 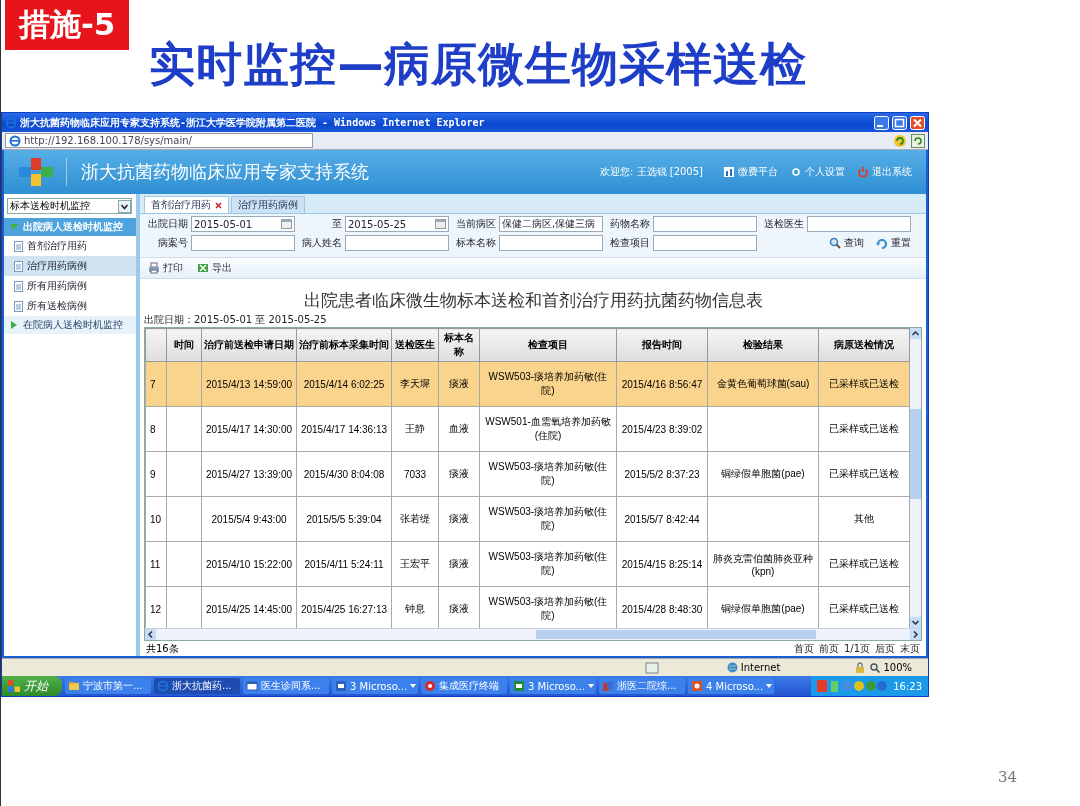 I want to click on slide-title: 实时监控—病原微生物采样送检, so click(x=478, y=64).